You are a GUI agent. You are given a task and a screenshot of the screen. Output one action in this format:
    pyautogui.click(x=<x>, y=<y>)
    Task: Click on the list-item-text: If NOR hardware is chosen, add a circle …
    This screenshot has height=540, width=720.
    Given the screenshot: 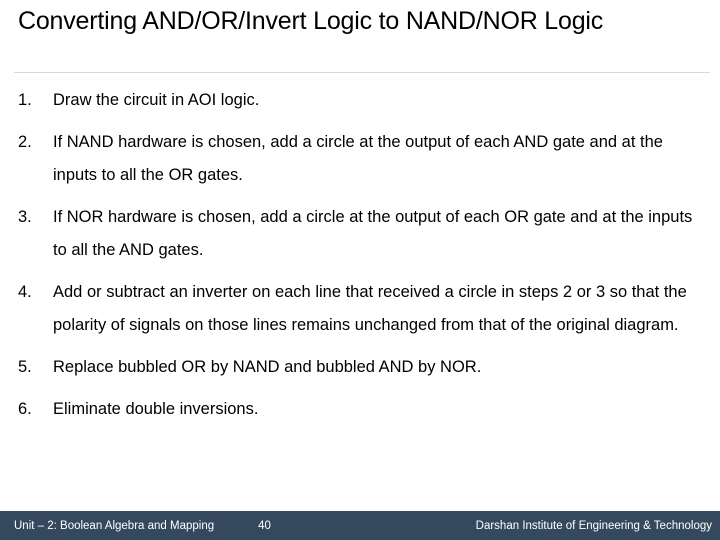 What is the action you would take?
    pyautogui.click(x=373, y=233)
    